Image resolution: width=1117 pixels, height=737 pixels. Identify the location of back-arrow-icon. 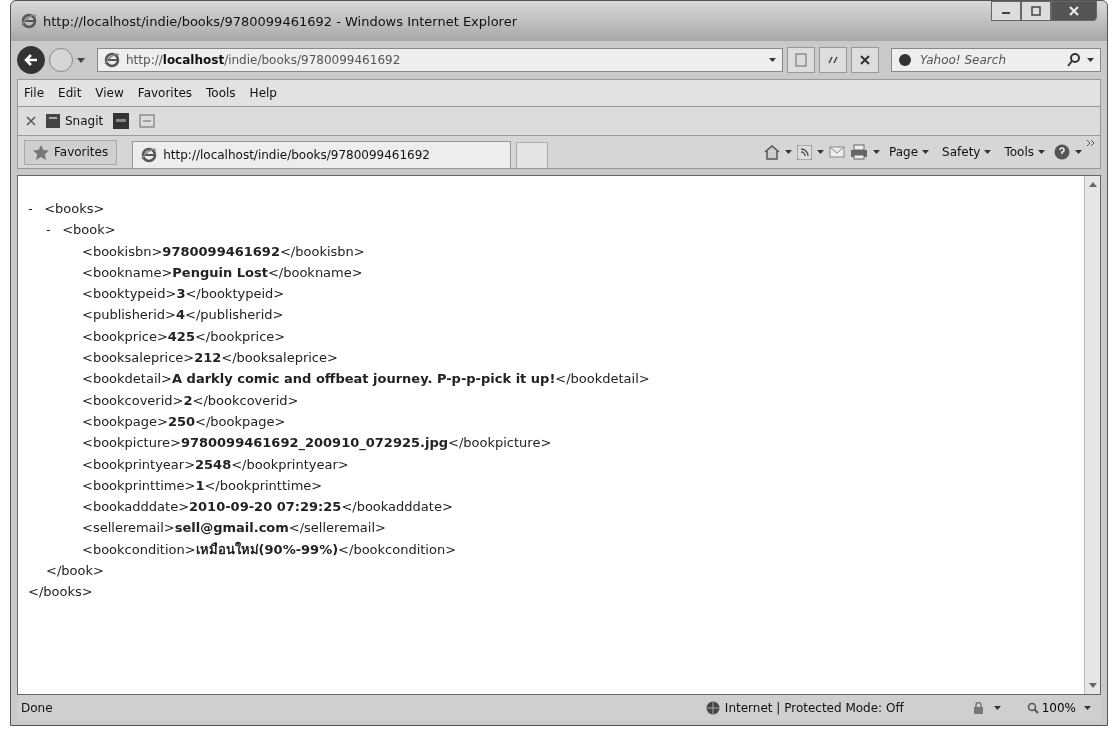
(31, 60).